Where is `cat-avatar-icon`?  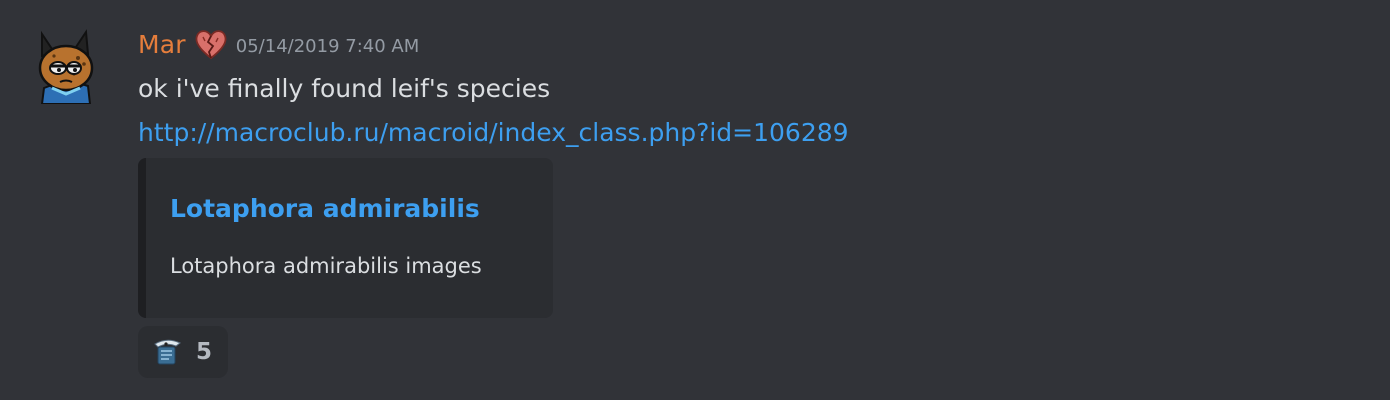 cat-avatar-icon is located at coordinates (66, 67).